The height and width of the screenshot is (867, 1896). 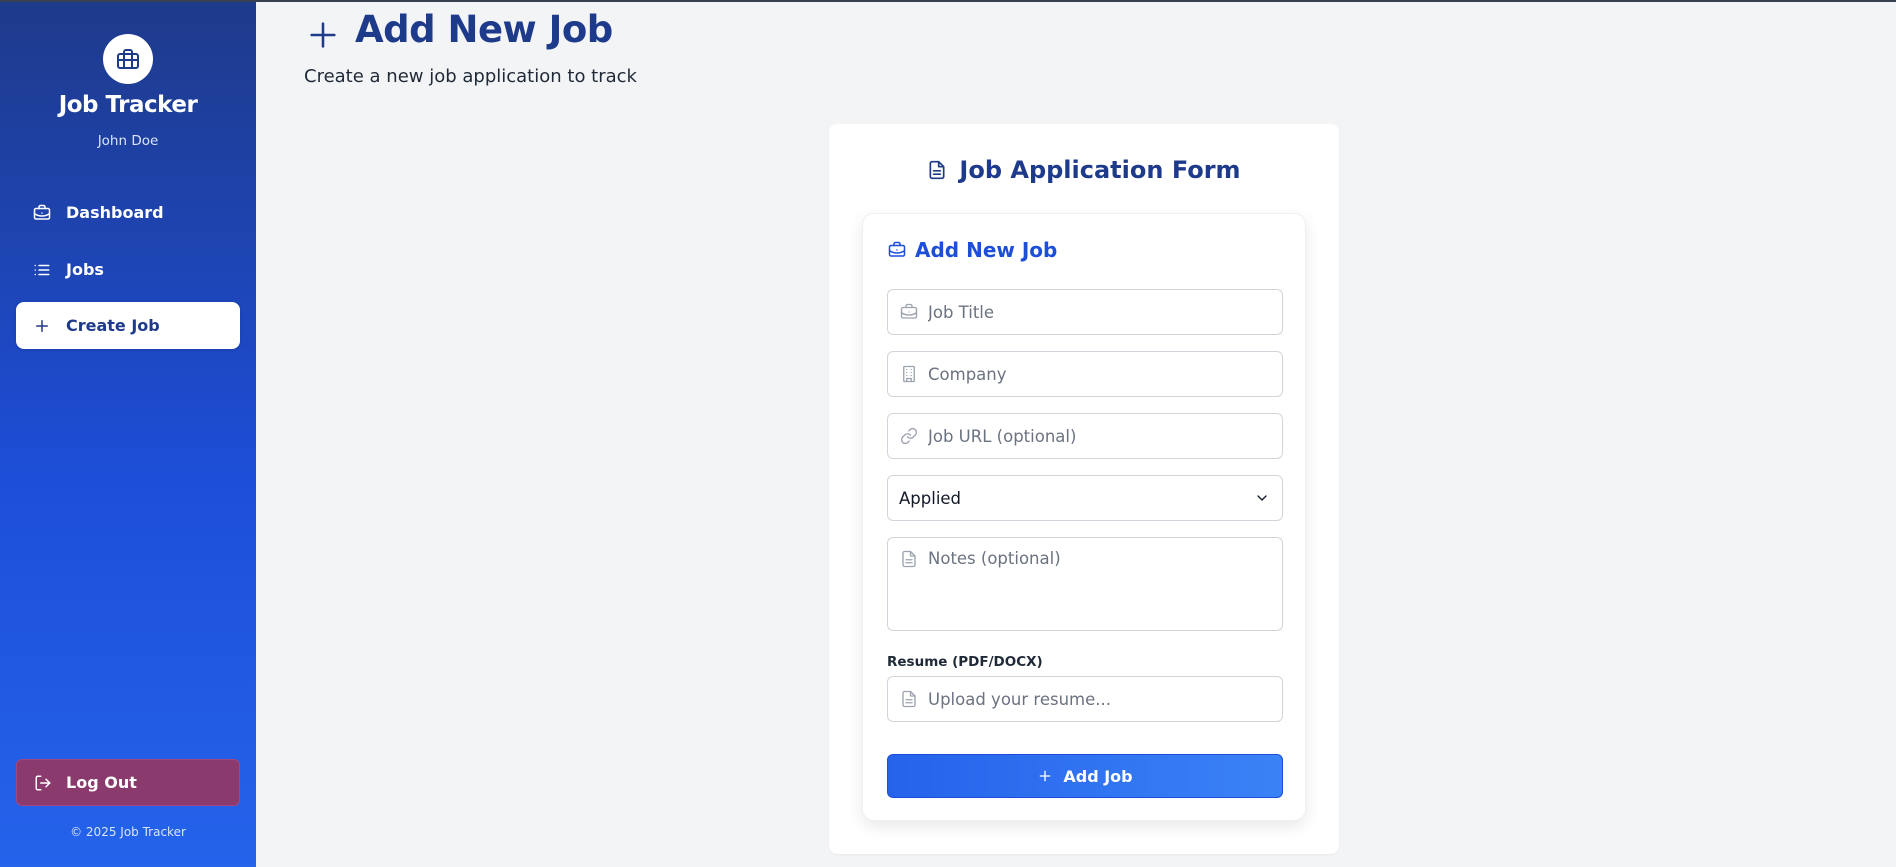 I want to click on job-url-field, so click(x=1085, y=436).